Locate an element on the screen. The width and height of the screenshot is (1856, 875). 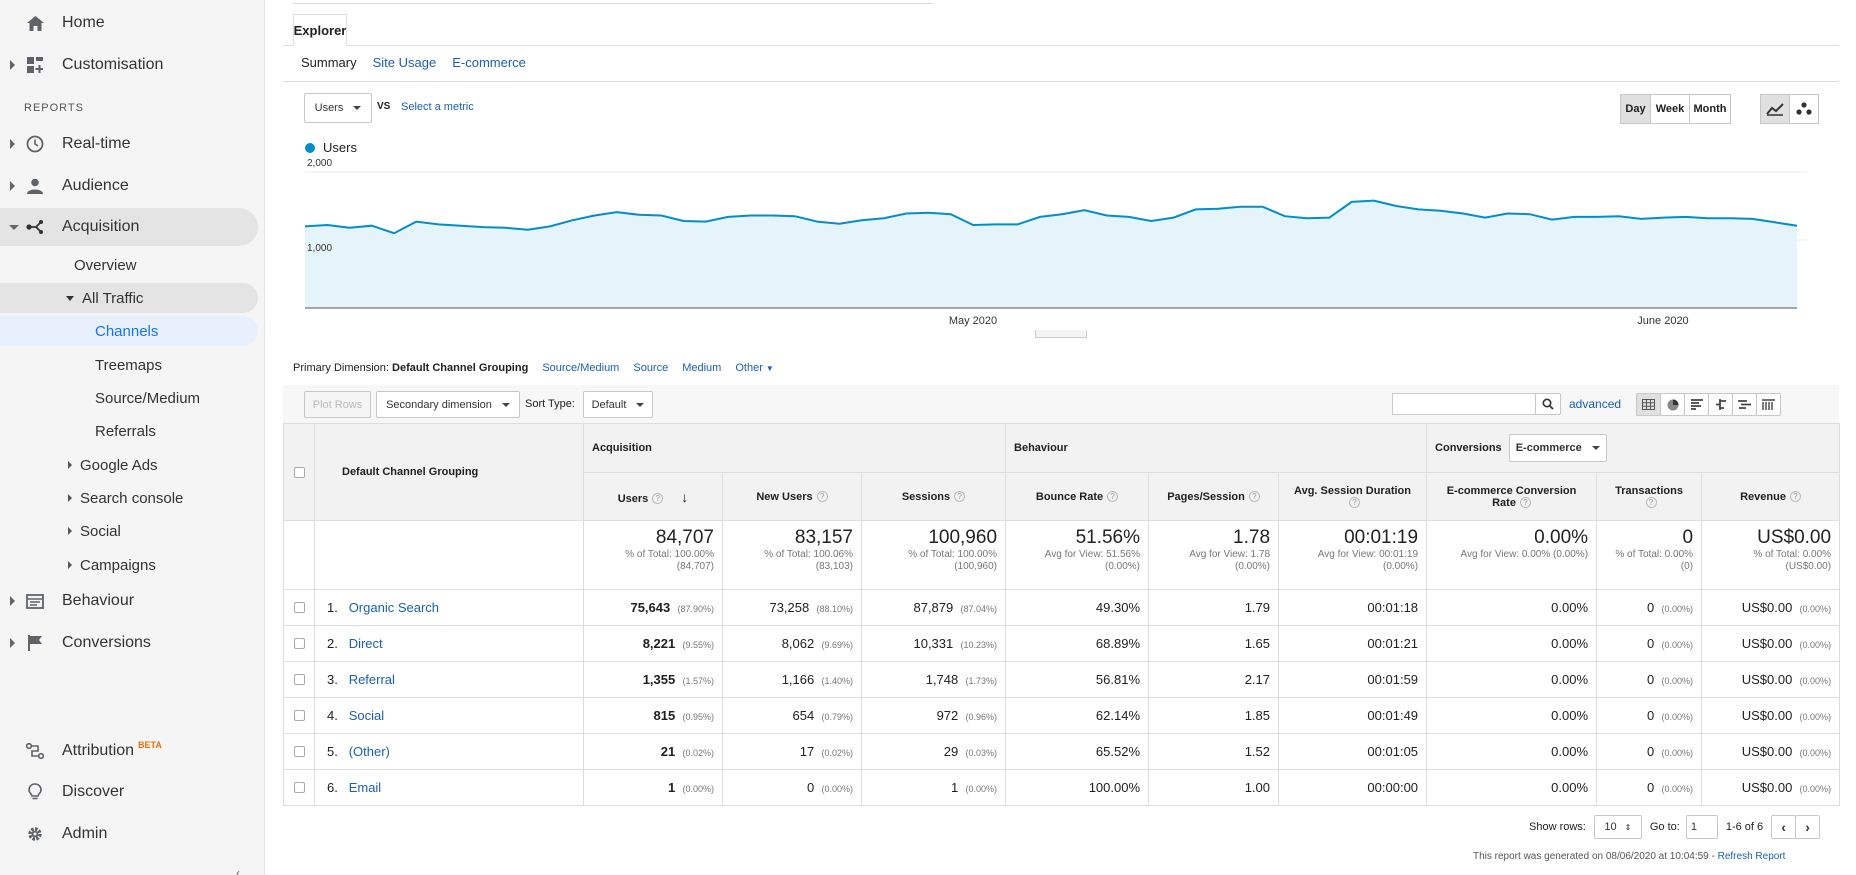
subtab-site-usage: Site Usage is located at coordinates (405, 62).